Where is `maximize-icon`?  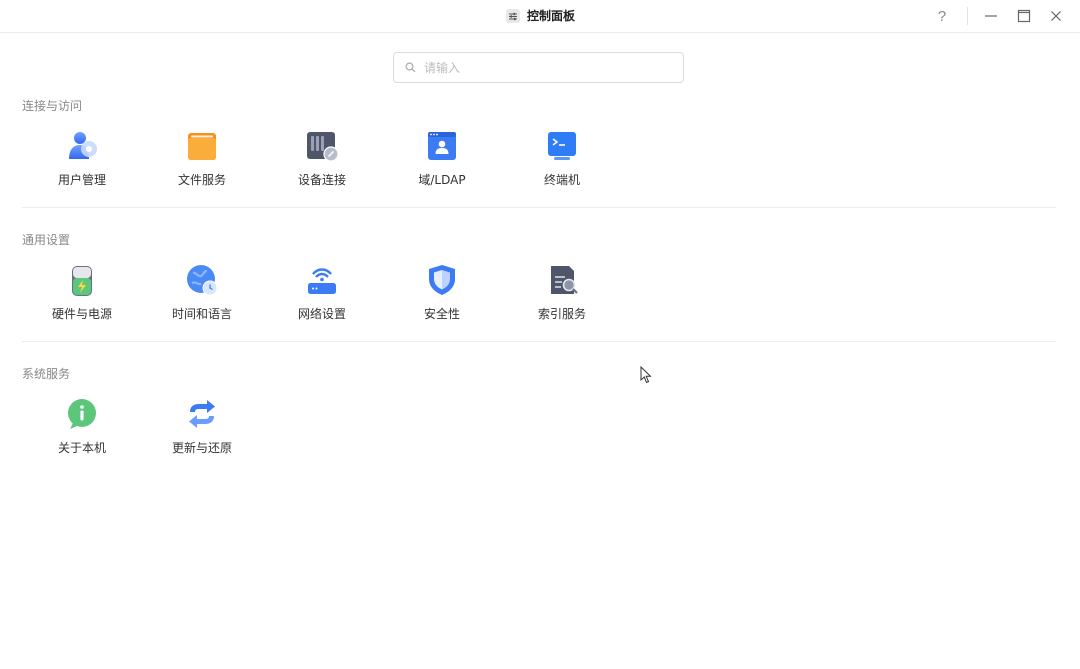
maximize-icon is located at coordinates (1024, 16).